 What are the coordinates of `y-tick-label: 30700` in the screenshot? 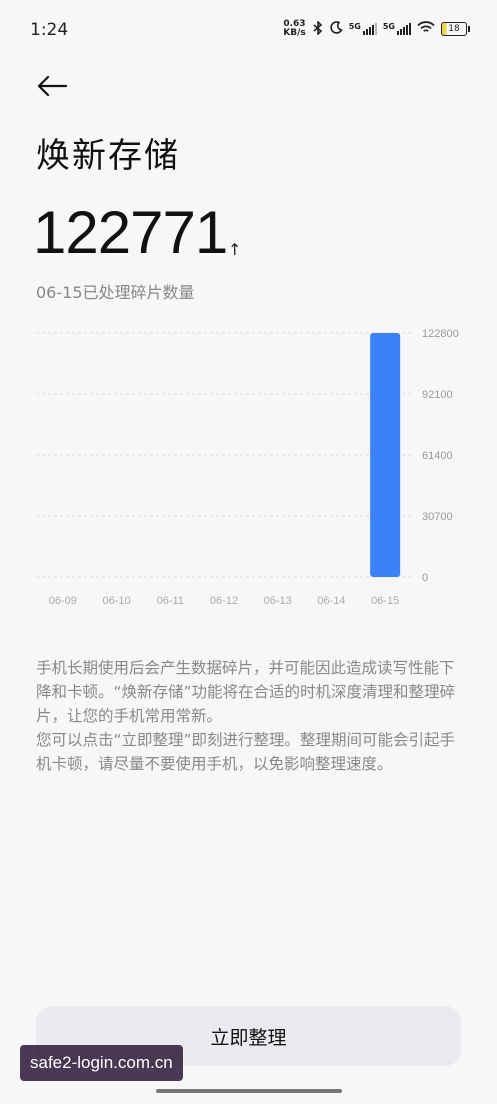 It's located at (437, 517).